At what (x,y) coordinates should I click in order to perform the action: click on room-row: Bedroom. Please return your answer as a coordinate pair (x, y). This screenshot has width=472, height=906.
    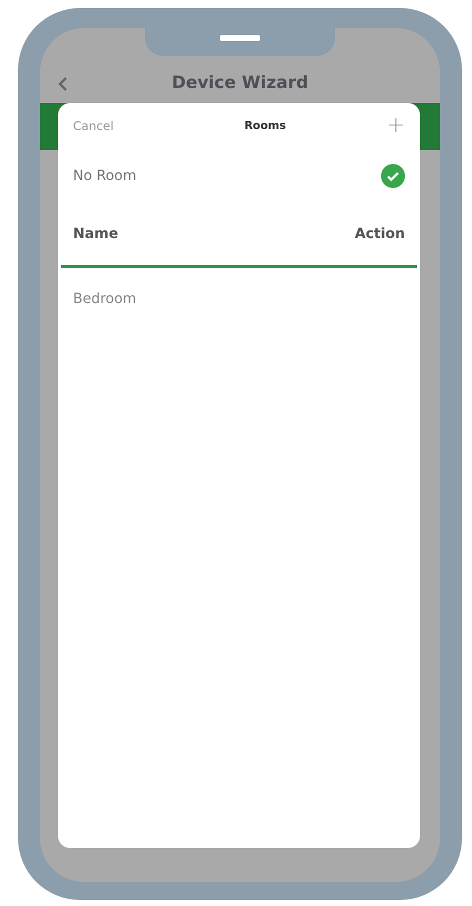
    Looking at the image, I should click on (239, 299).